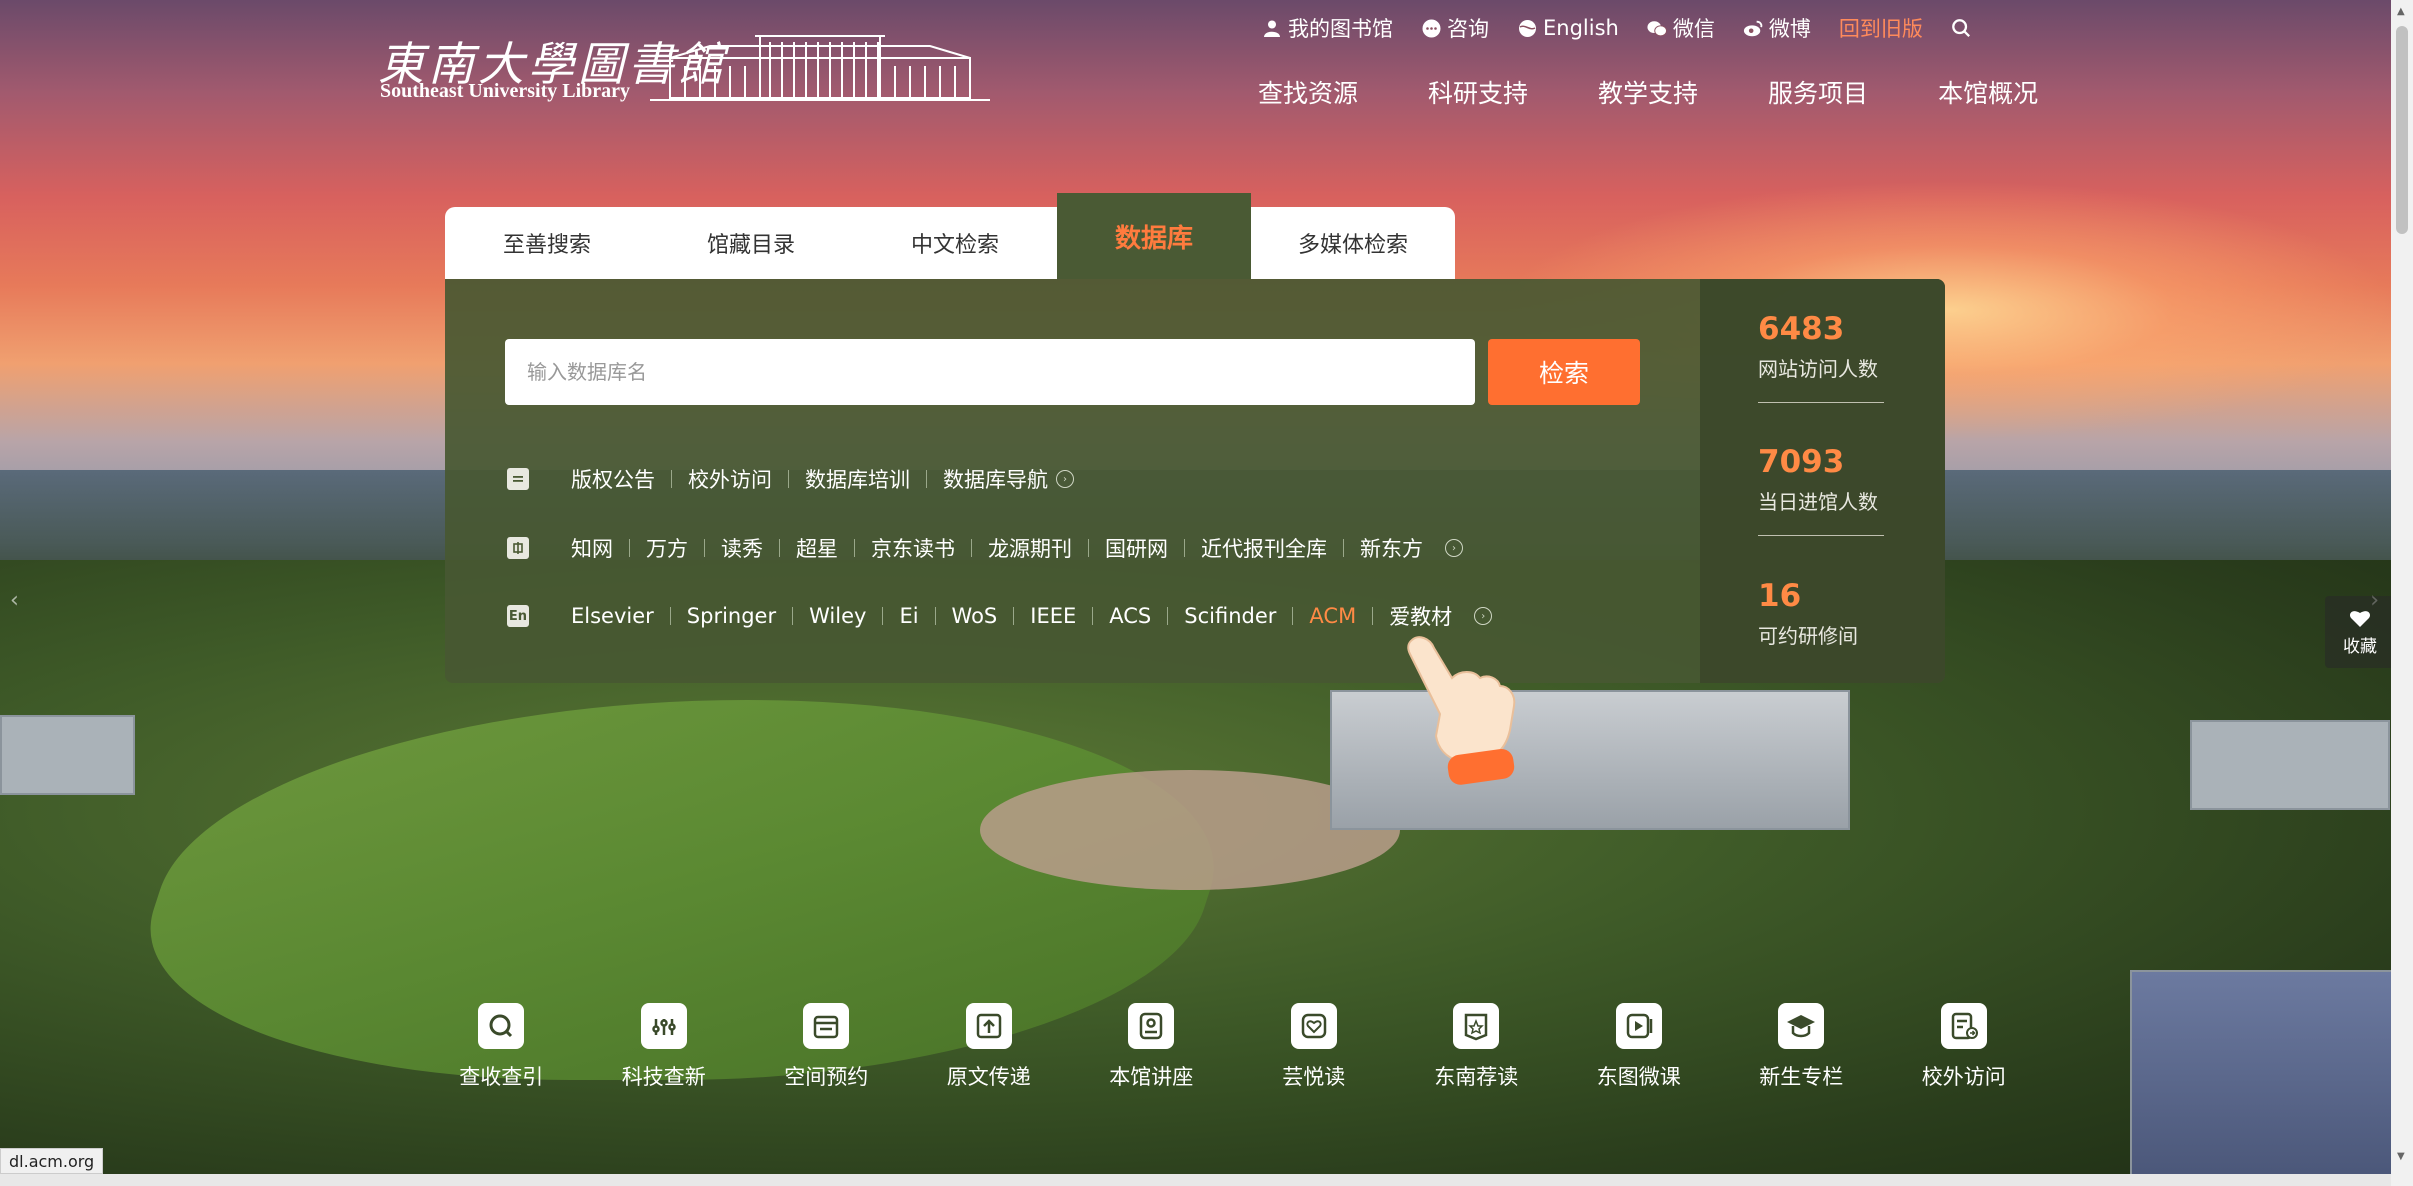 The image size is (2413, 1186). I want to click on quick-link-label: 科技查新, so click(663, 1077).